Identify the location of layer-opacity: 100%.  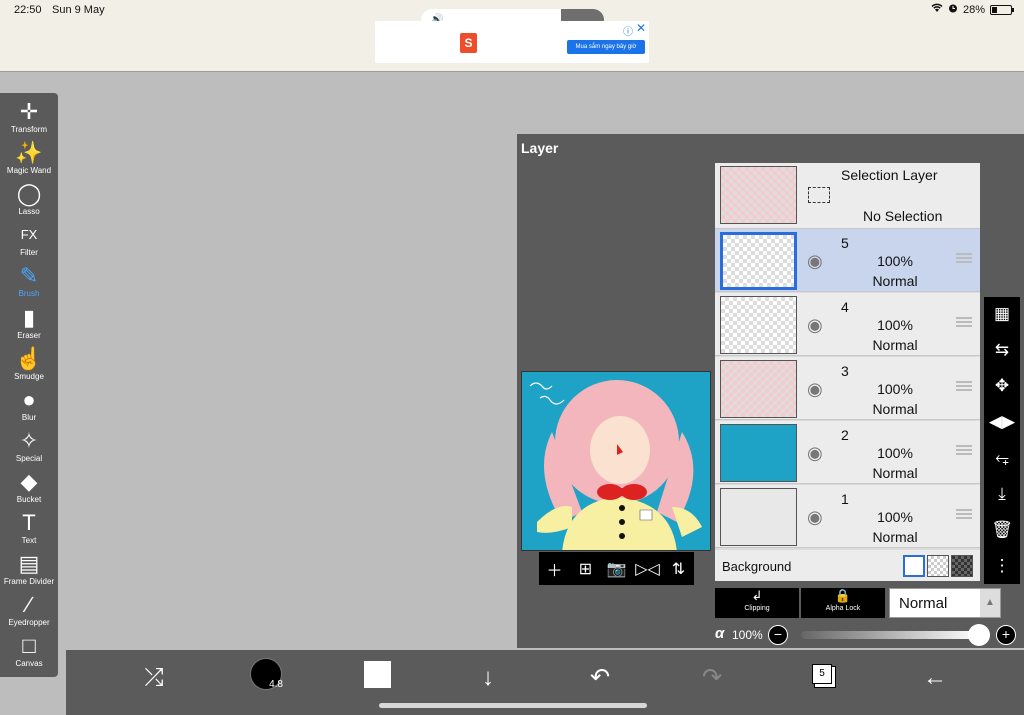
(895, 389).